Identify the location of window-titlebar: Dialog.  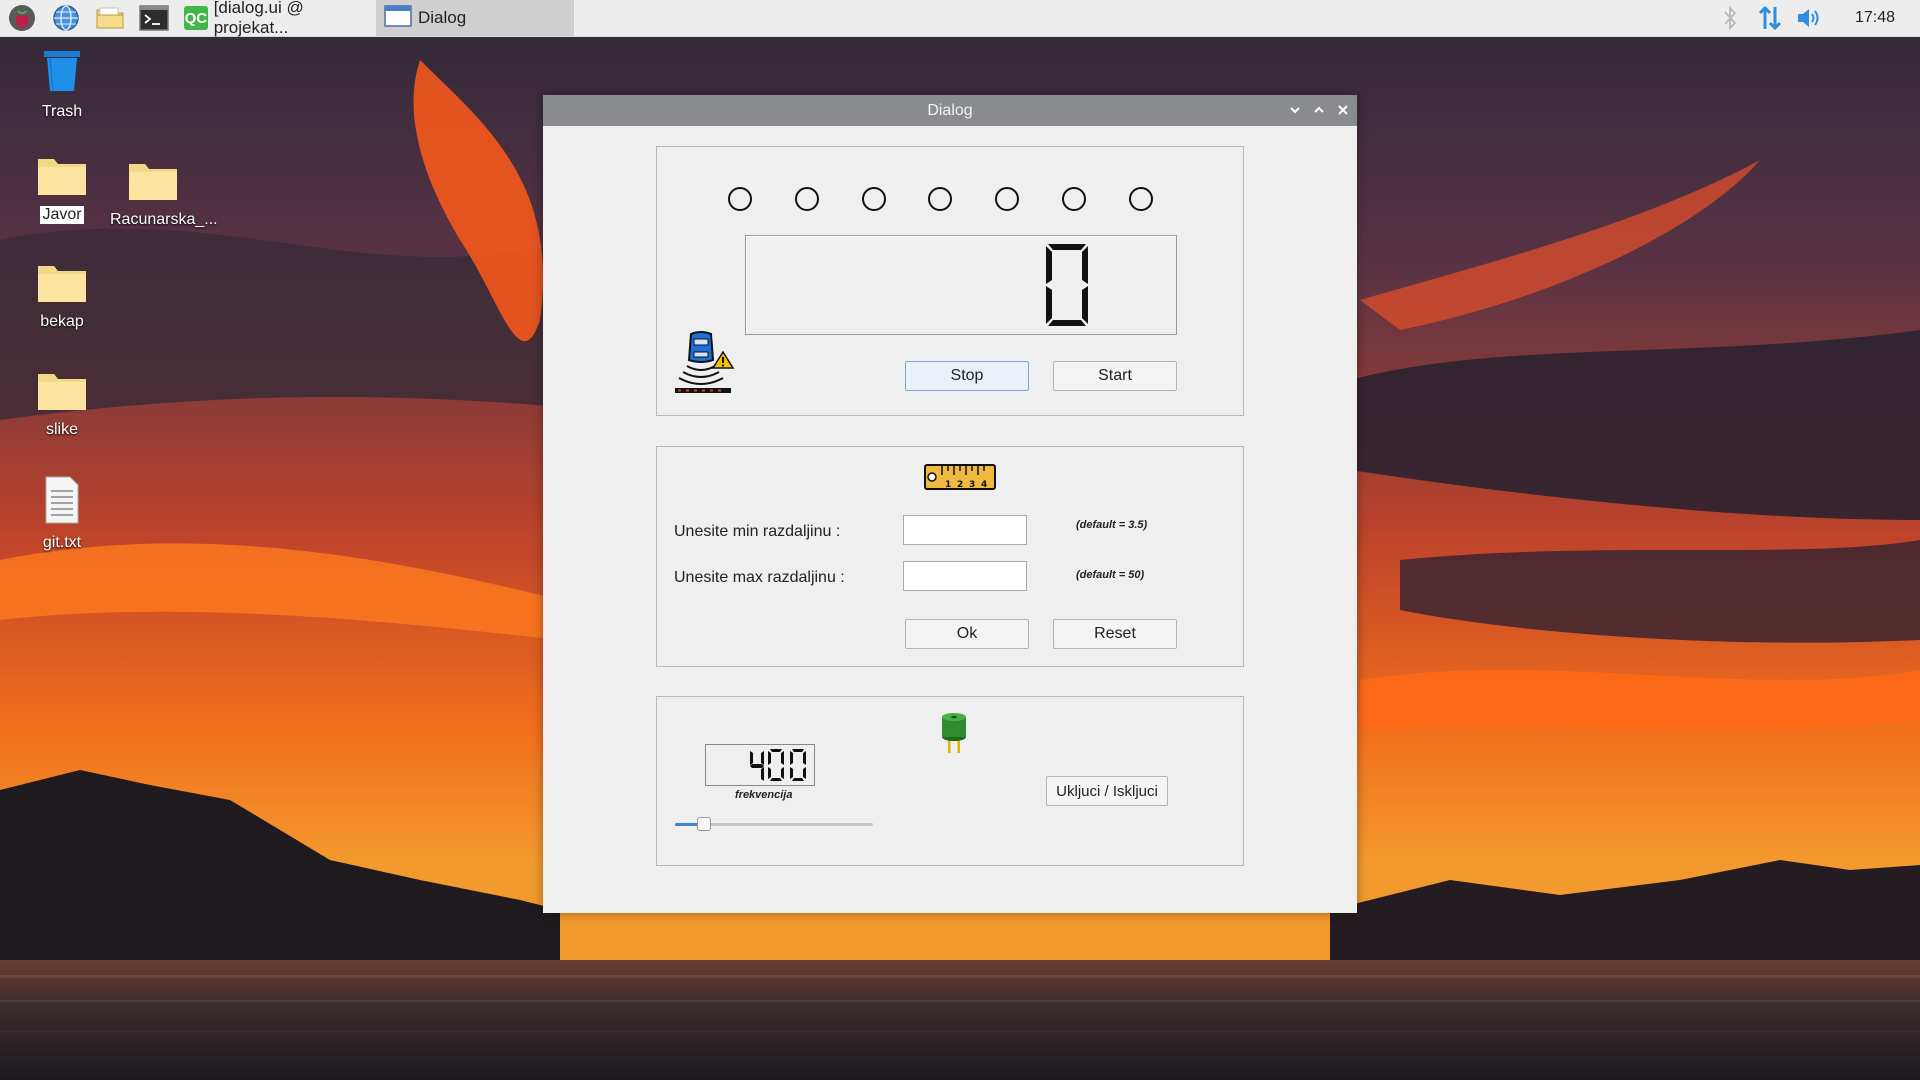
(950, 110).